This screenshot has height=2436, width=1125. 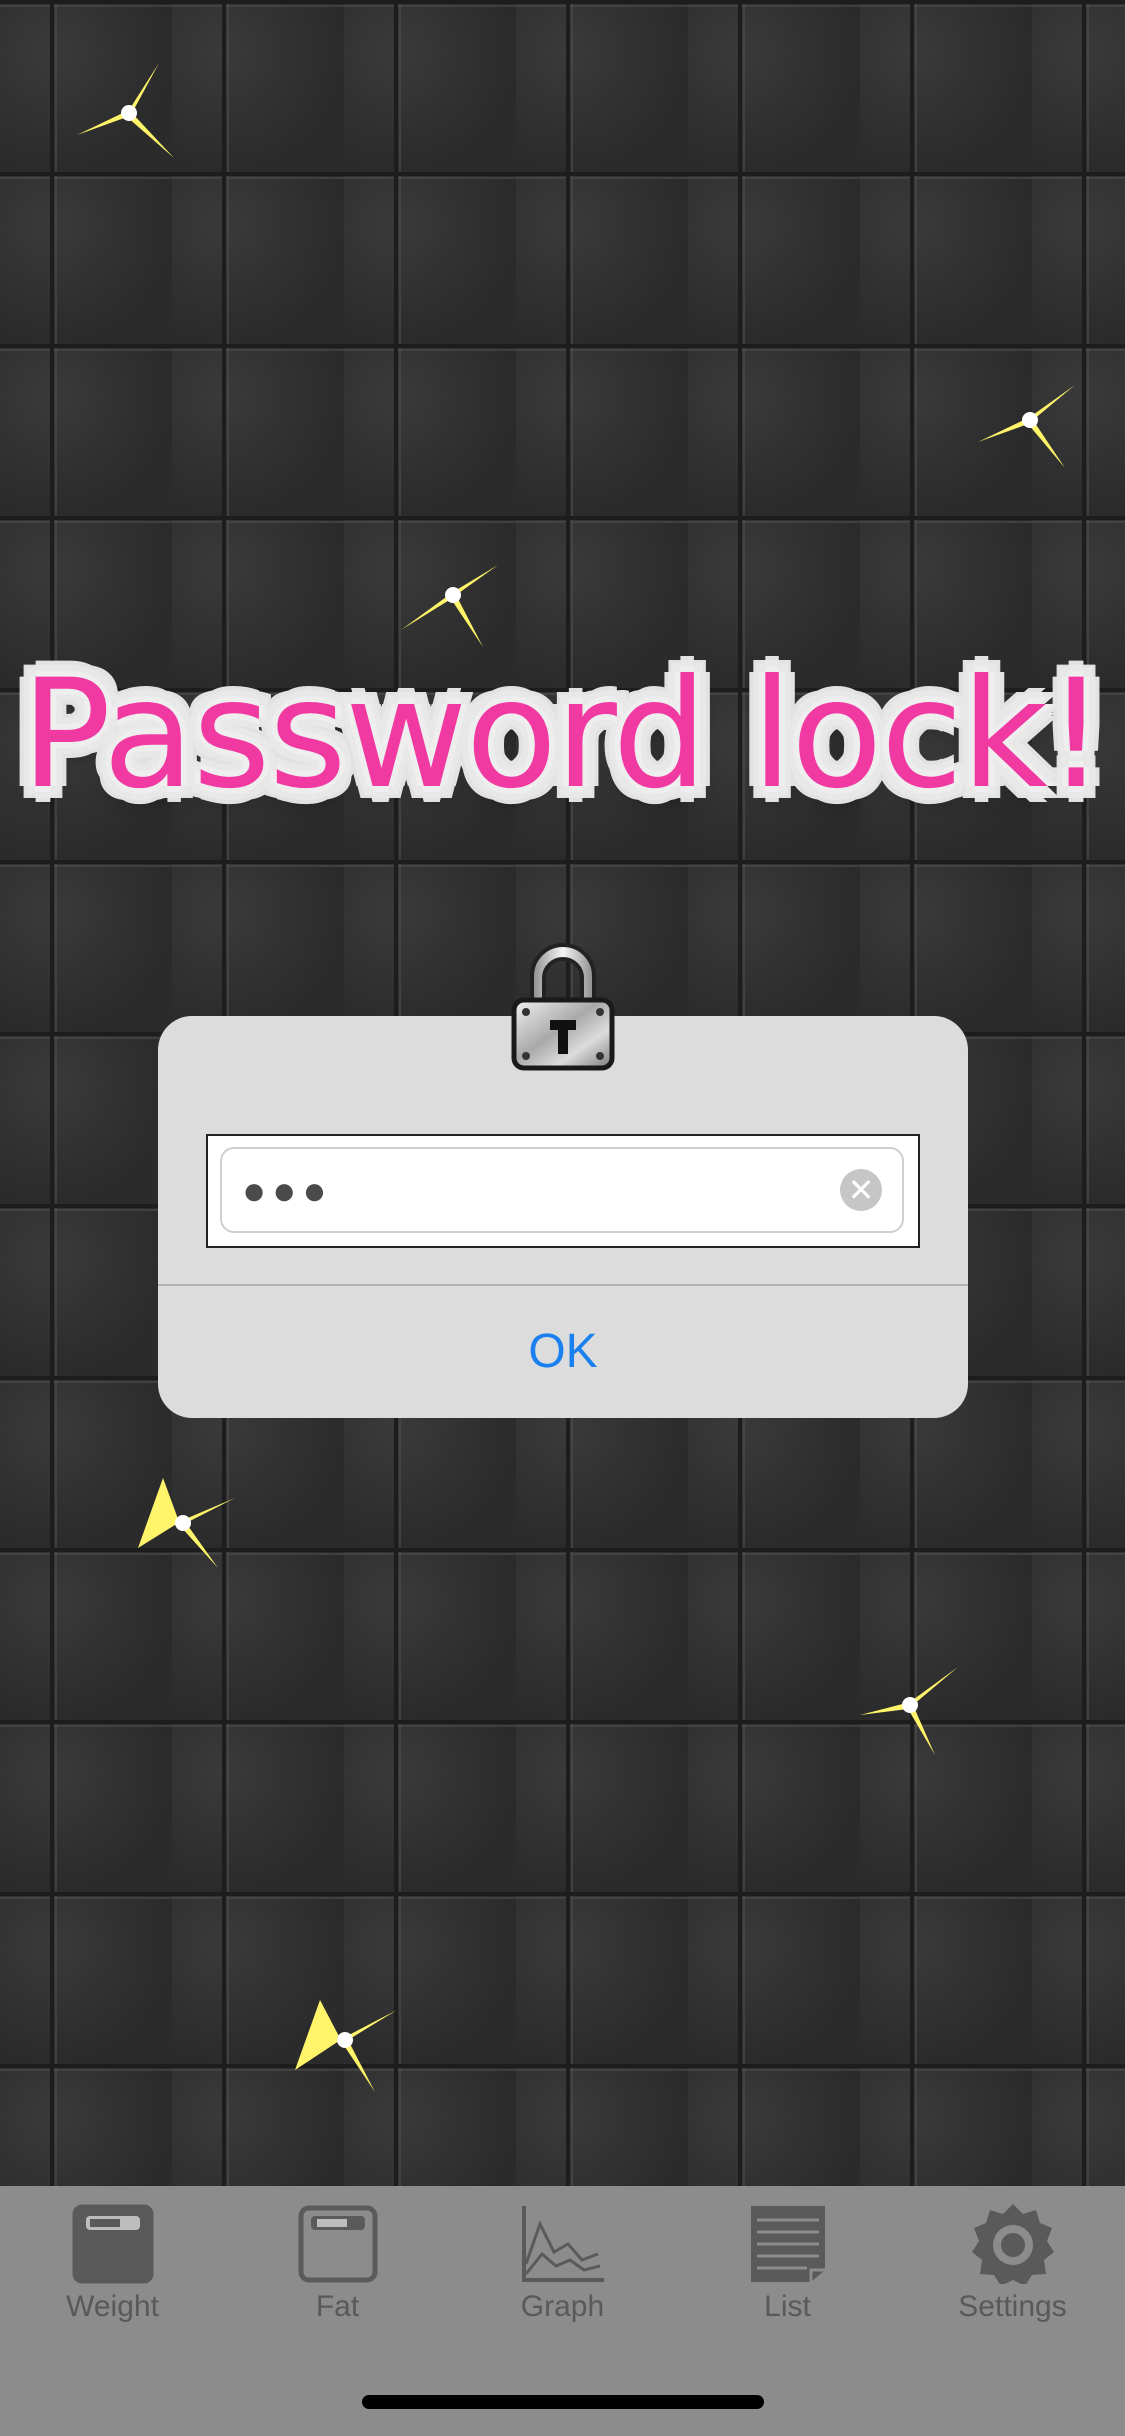 I want to click on padlock-icon, so click(x=563, y=1007).